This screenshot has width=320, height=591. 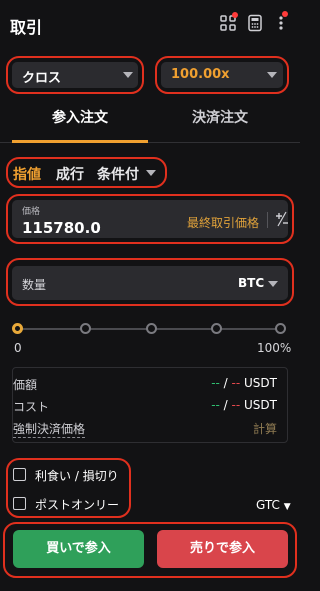 What do you see at coordinates (200, 74) in the screenshot?
I see `leverage-value: 100.00x` at bounding box center [200, 74].